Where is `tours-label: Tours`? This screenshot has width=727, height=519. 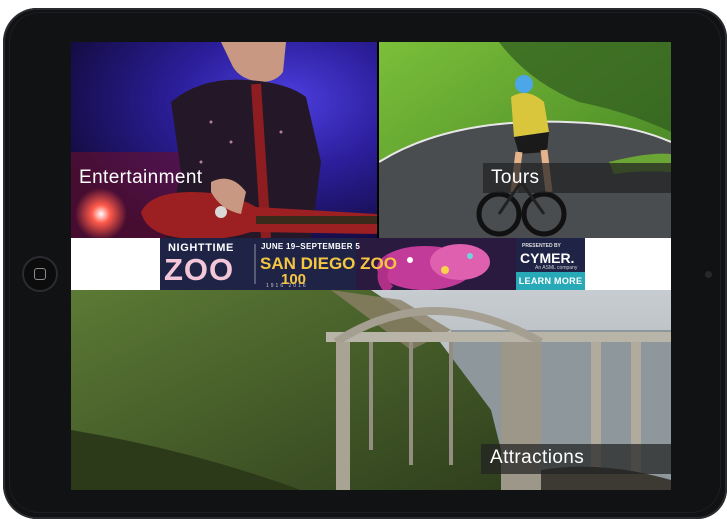
tours-label: Tours is located at coordinates (515, 177).